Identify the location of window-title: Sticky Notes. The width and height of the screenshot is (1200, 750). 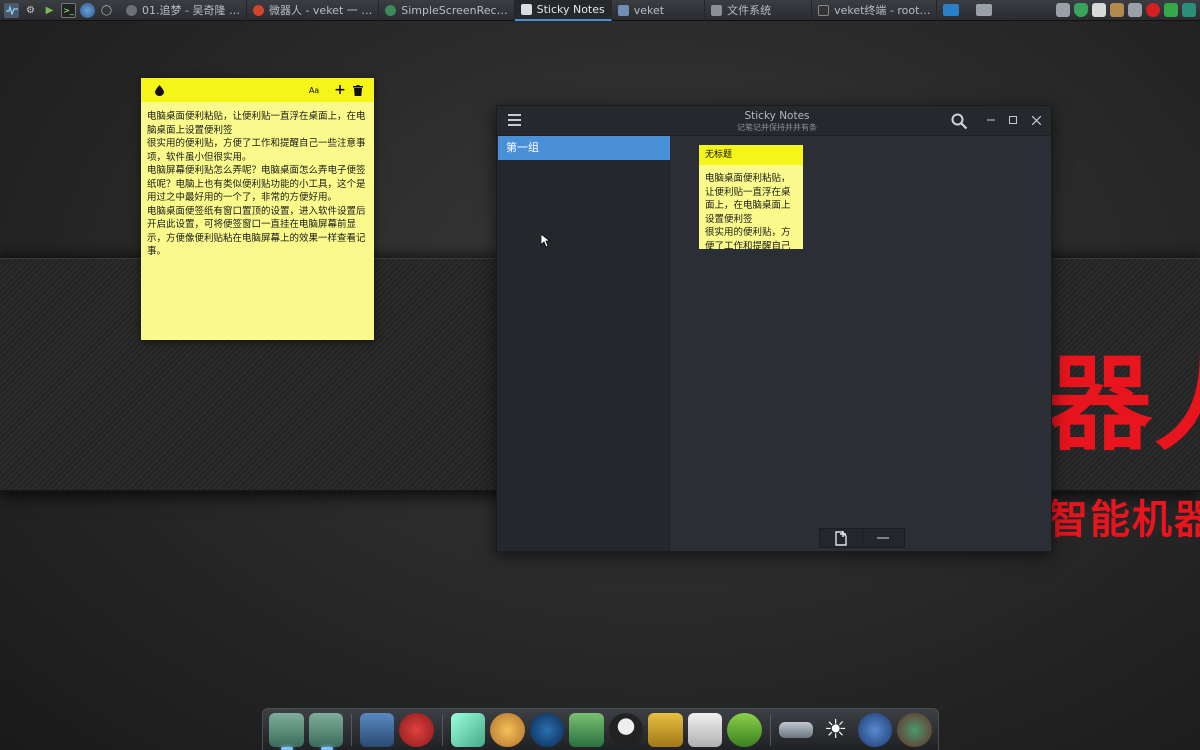
(777, 116).